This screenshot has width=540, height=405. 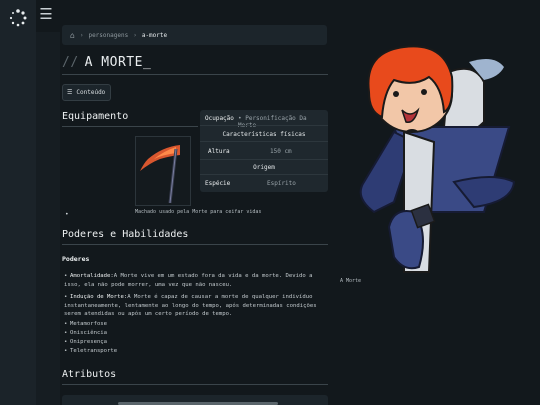 What do you see at coordinates (154, 35) in the screenshot?
I see `breadcrumb-item-current: a-morte` at bounding box center [154, 35].